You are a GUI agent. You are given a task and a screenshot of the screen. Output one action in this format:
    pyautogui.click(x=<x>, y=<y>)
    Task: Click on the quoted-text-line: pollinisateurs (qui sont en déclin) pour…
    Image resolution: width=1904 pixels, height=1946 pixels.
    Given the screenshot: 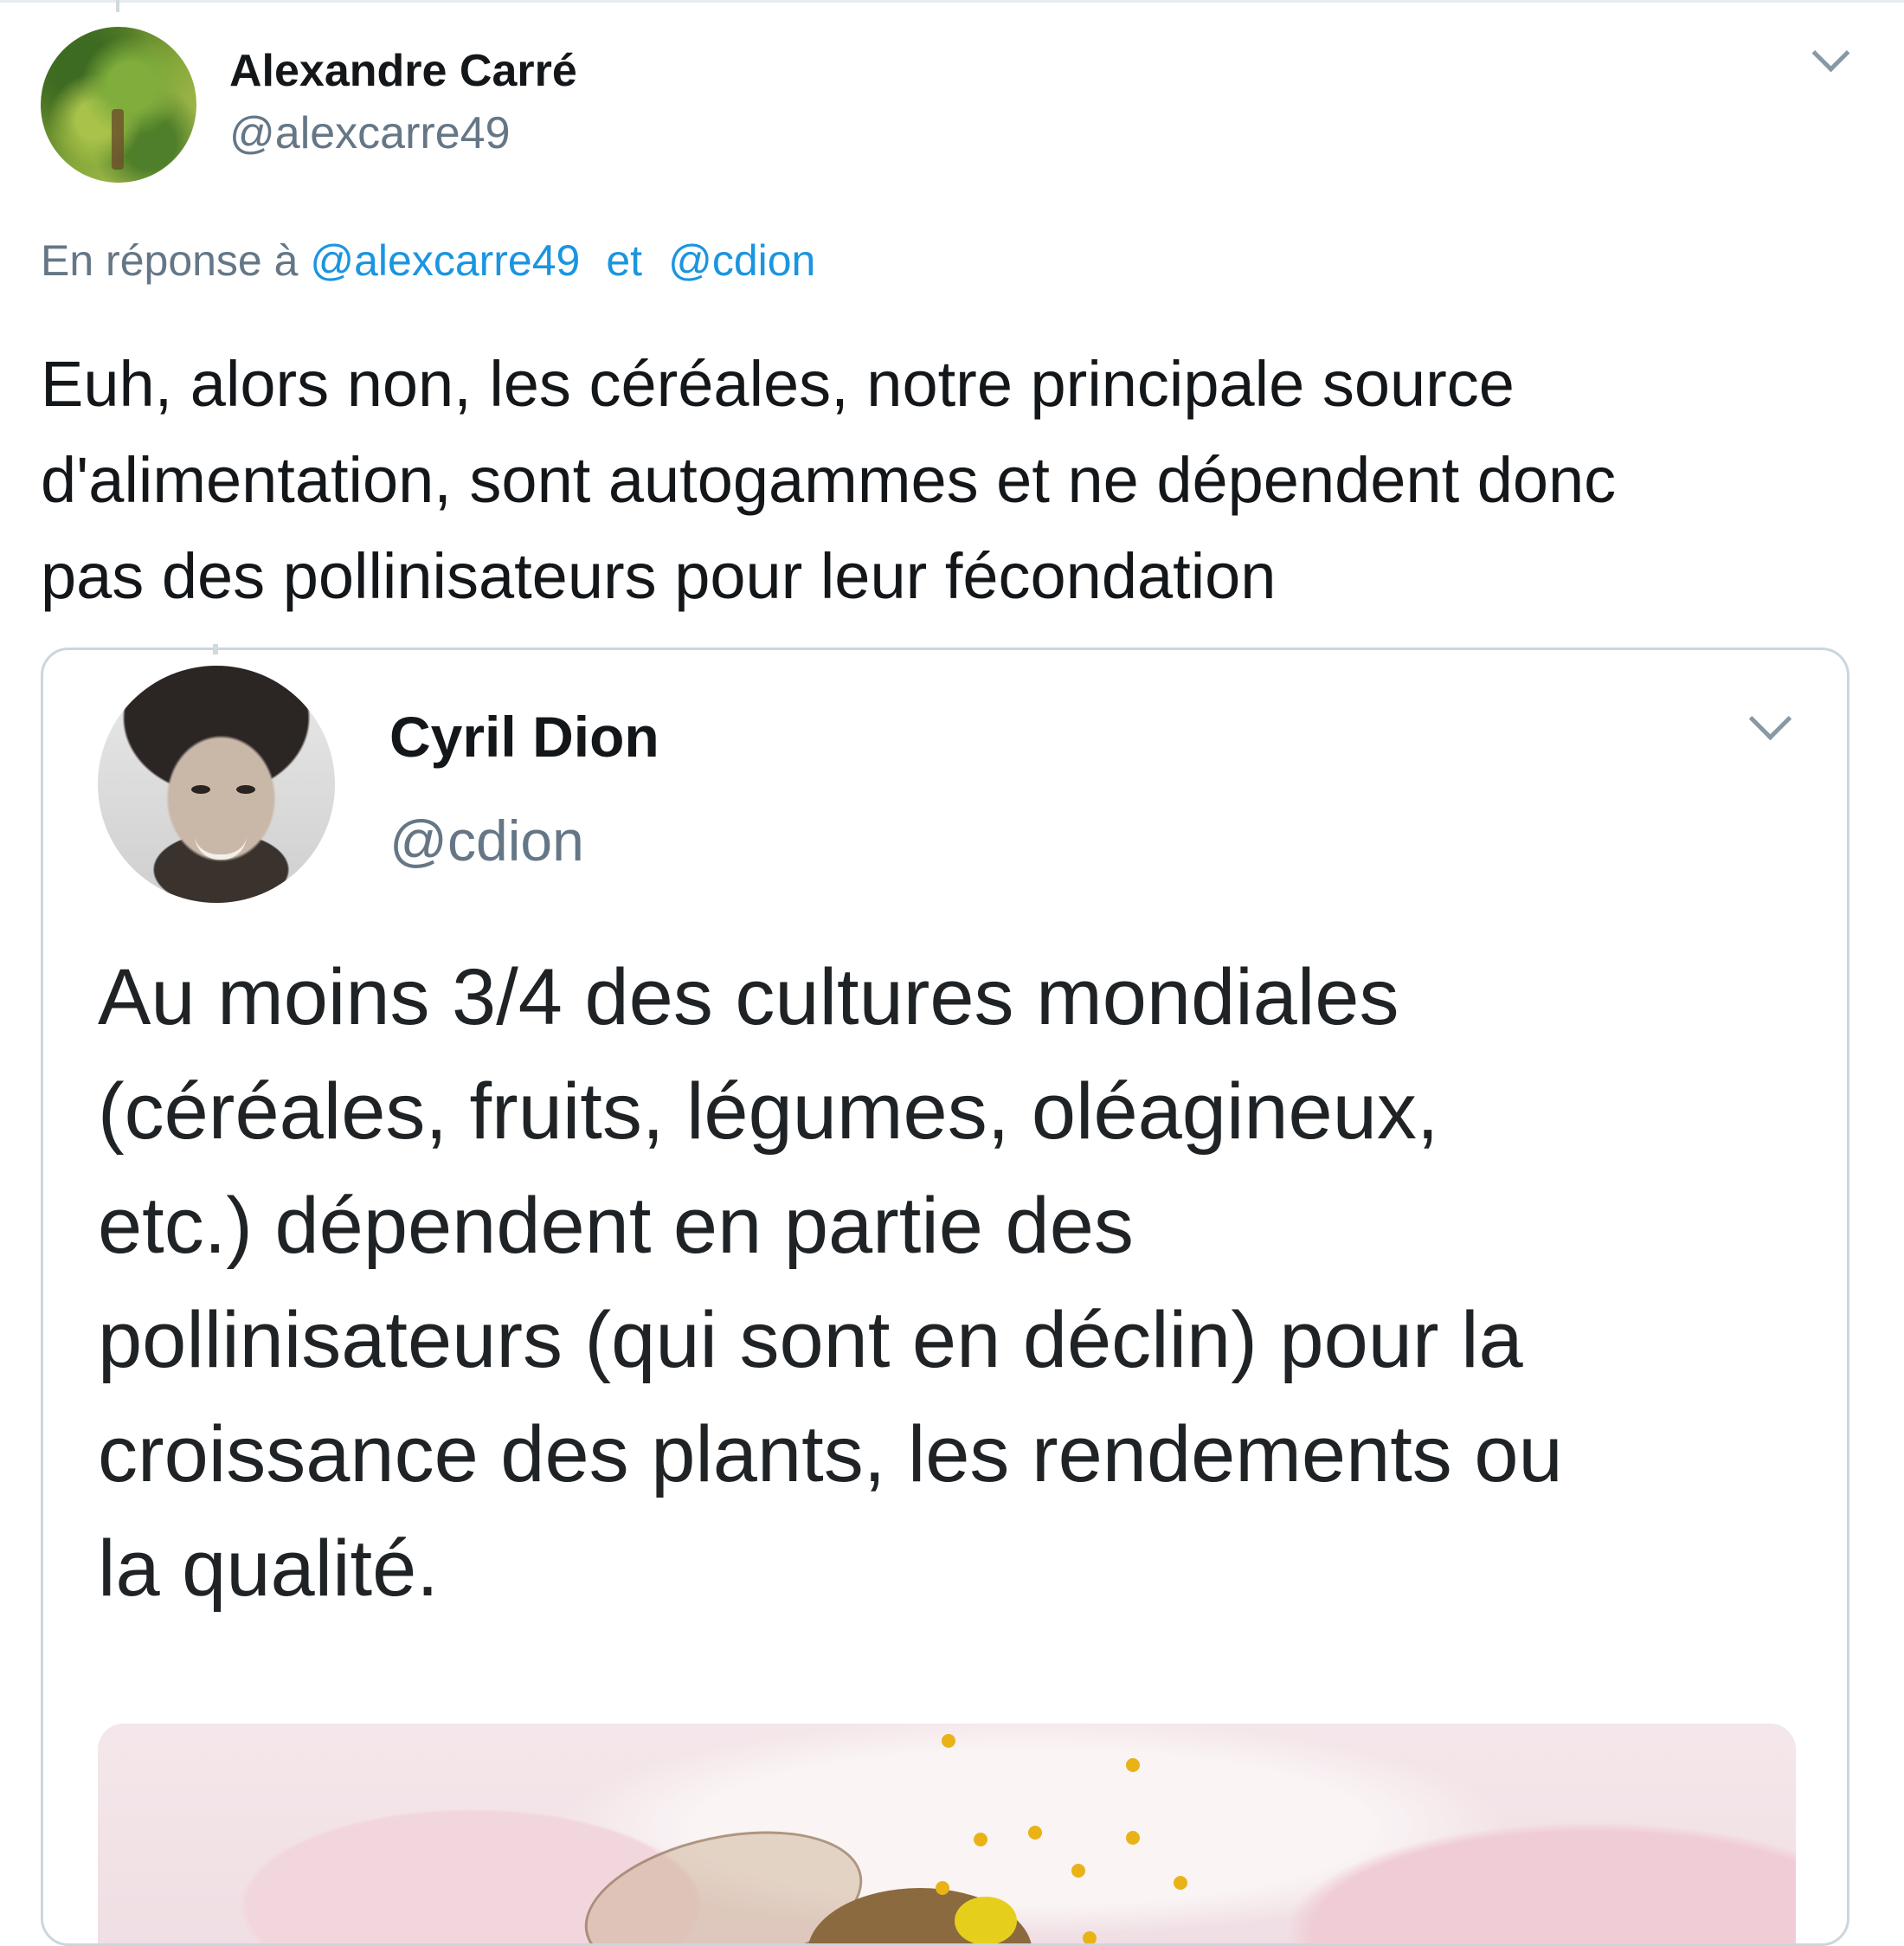 What is the action you would take?
    pyautogui.click(x=810, y=1340)
    